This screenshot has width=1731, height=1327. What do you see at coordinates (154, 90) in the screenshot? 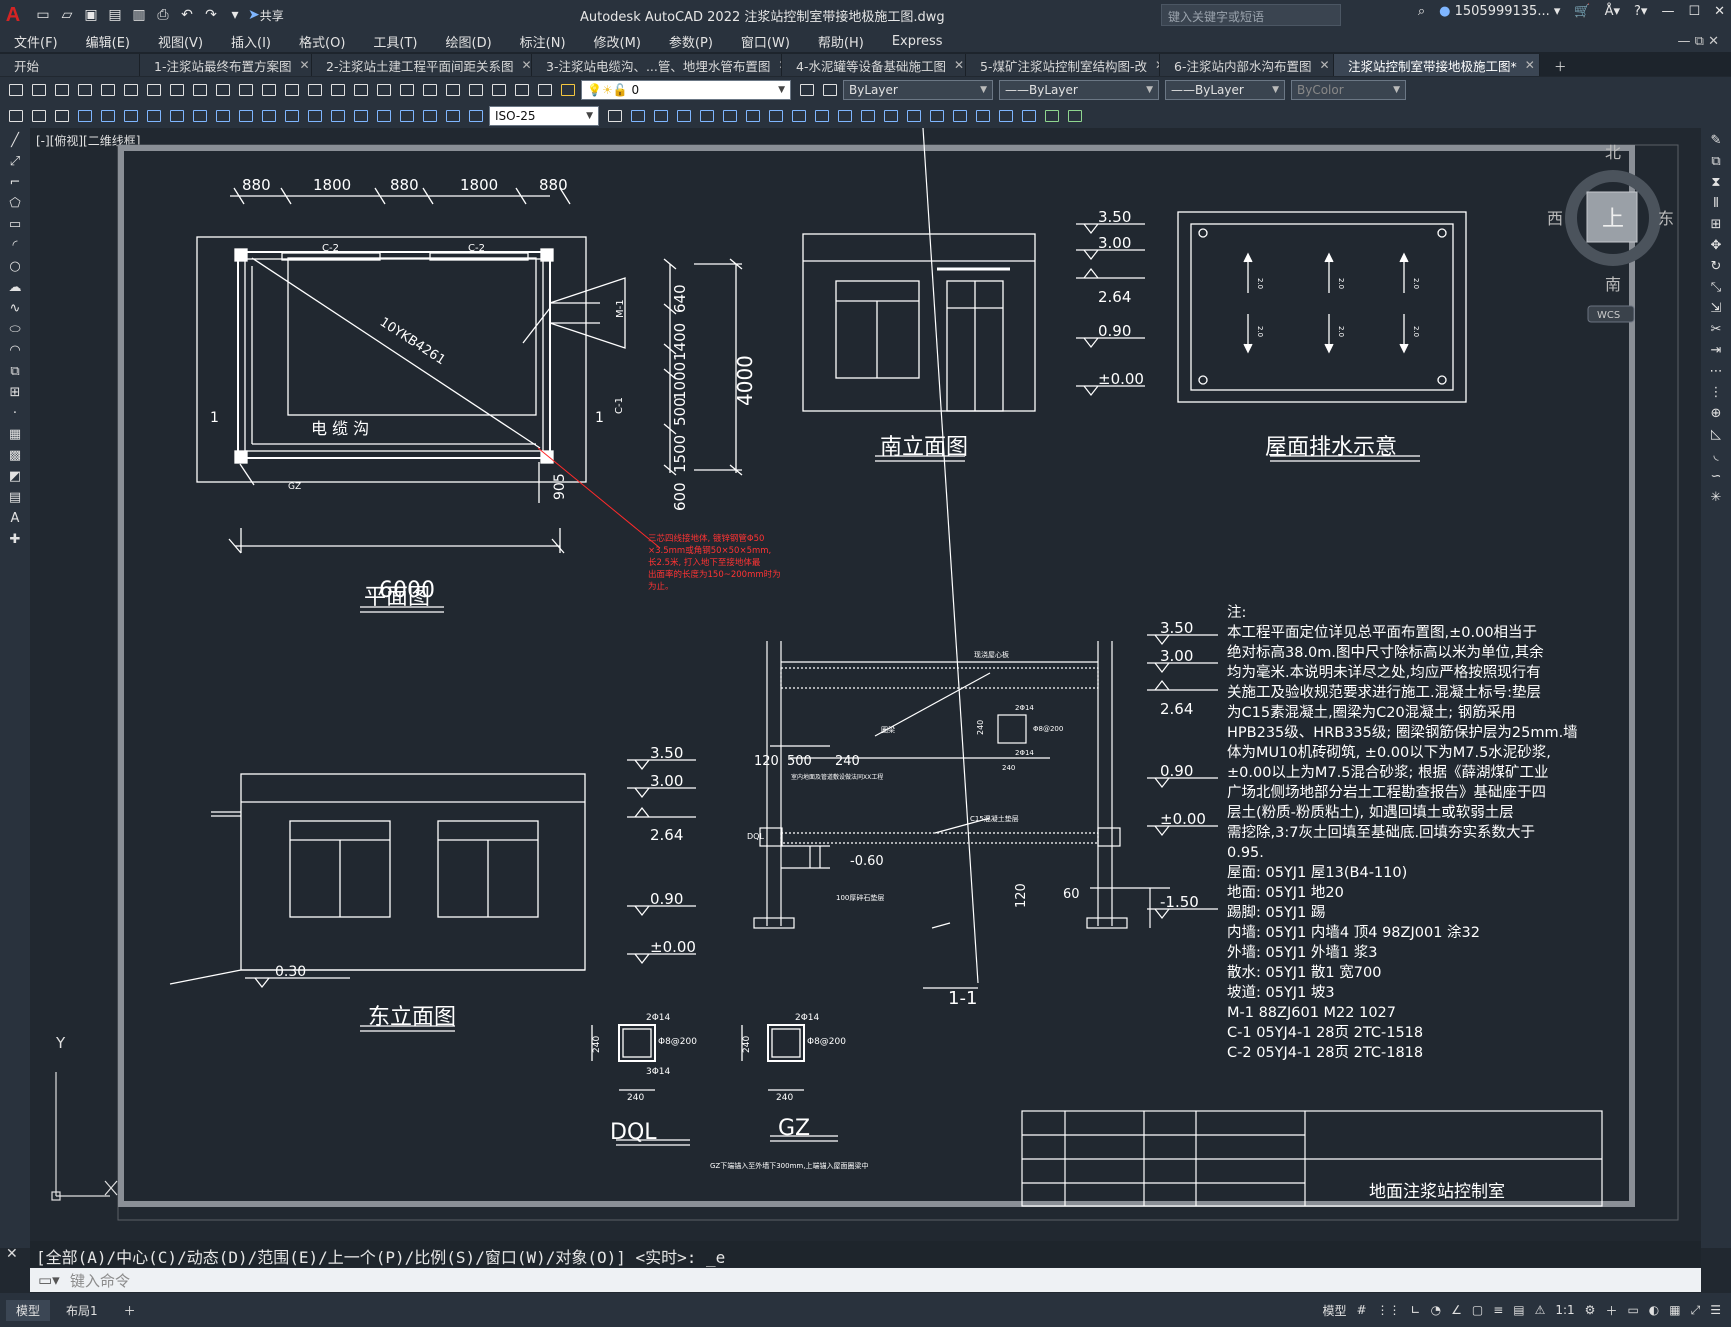
I see `cut-icon` at bounding box center [154, 90].